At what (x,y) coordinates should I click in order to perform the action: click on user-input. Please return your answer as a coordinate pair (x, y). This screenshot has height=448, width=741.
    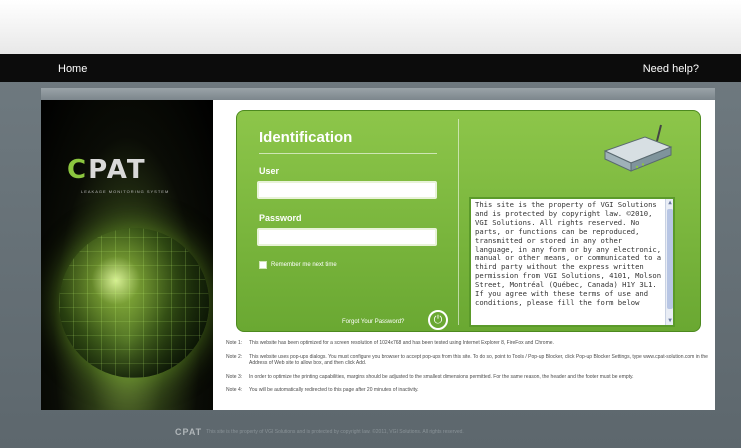
    Looking at the image, I should click on (347, 190).